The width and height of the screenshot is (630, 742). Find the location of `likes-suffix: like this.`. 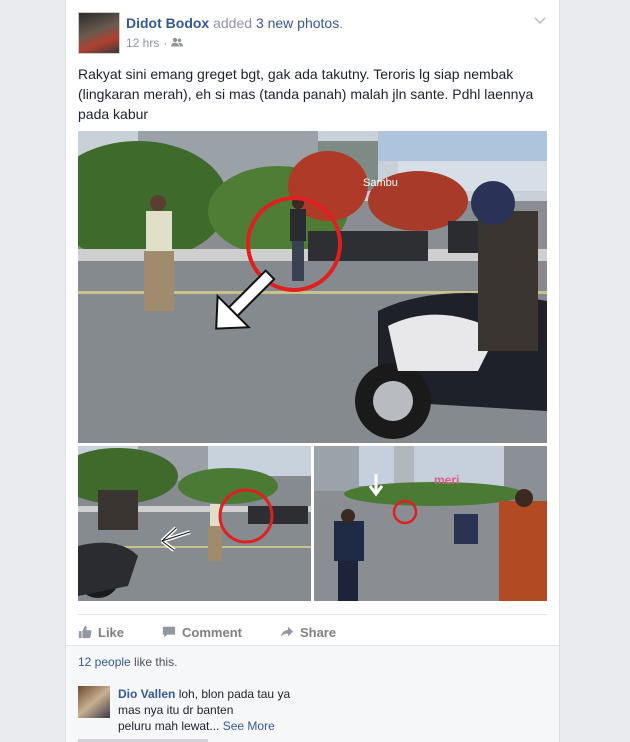

likes-suffix: like this. is located at coordinates (154, 662).